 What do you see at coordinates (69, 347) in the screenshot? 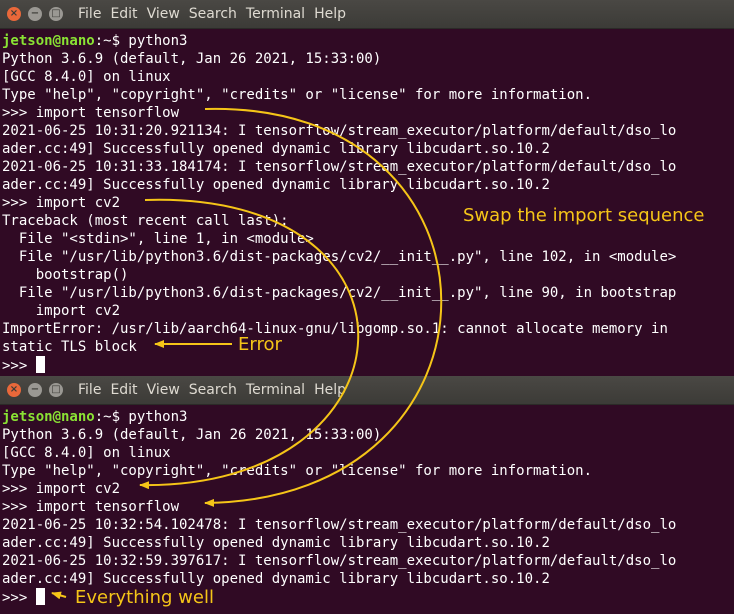
I see `error-line: static TLS block` at bounding box center [69, 347].